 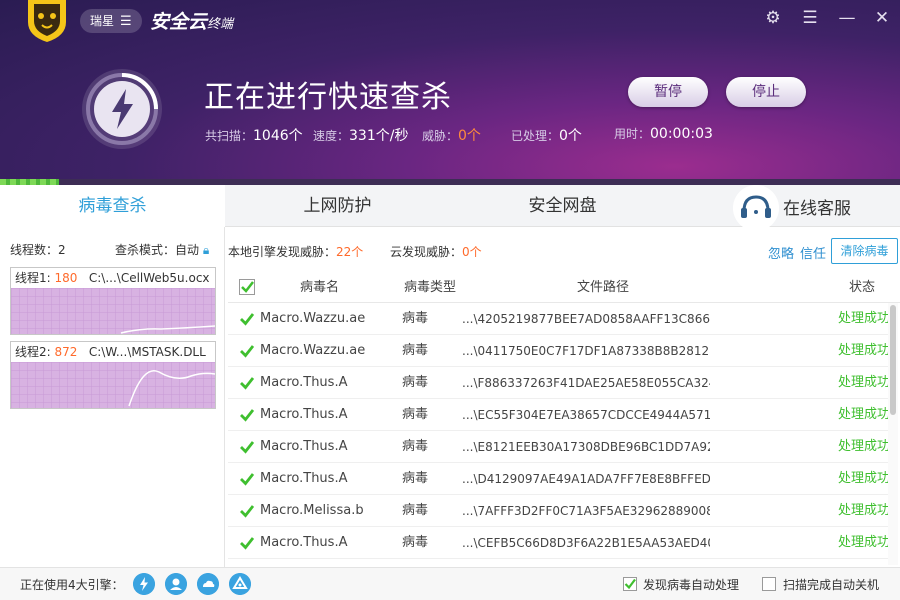 What do you see at coordinates (149, 278) in the screenshot?
I see `thread-1-path: C:\...\CellWeb5u.ocx` at bounding box center [149, 278].